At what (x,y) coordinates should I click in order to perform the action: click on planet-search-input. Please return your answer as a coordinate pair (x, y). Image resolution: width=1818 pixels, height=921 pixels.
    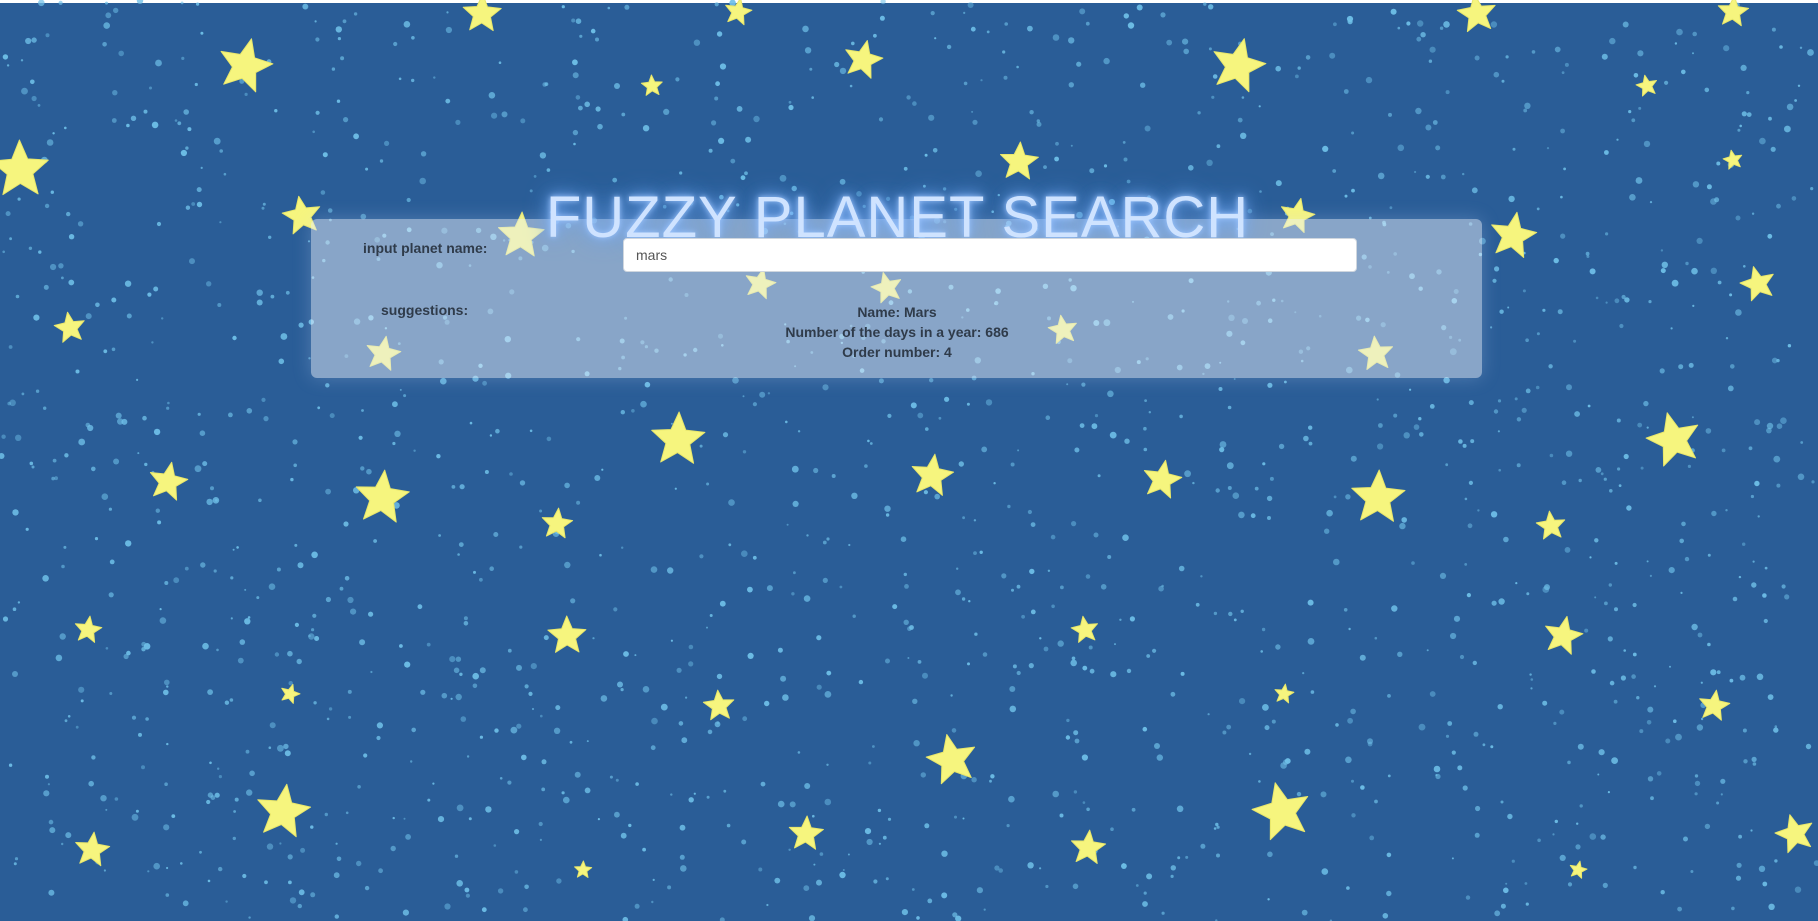
    Looking at the image, I should click on (990, 255).